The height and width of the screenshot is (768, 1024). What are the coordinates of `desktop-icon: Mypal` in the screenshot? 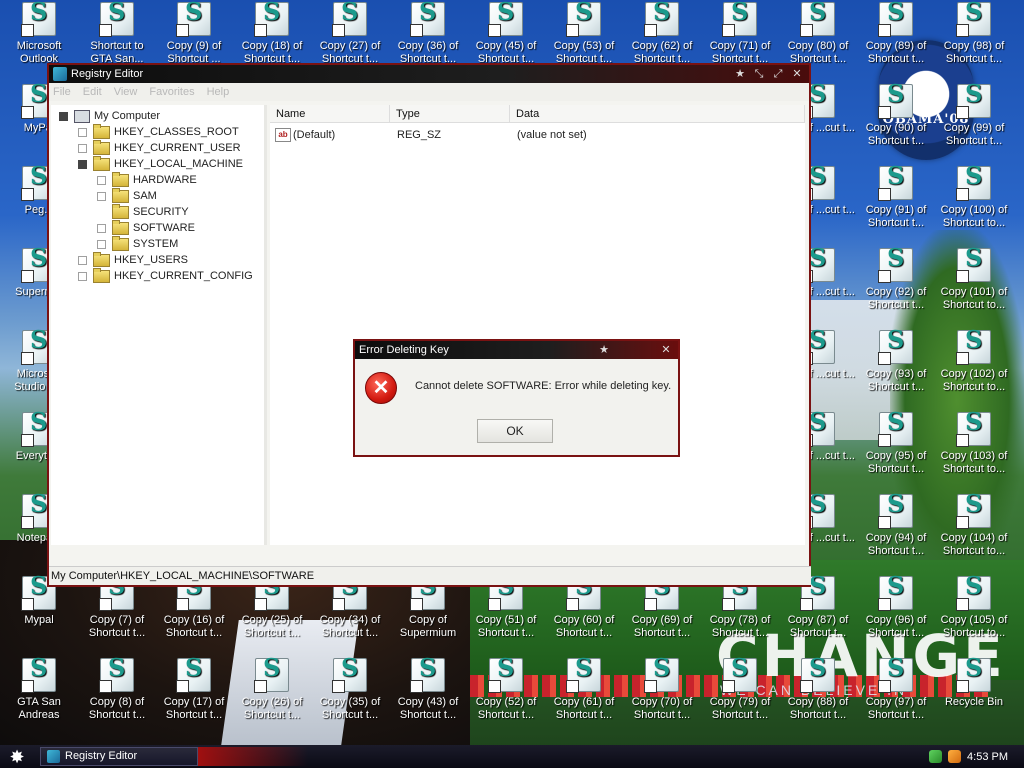 It's located at (39, 616).